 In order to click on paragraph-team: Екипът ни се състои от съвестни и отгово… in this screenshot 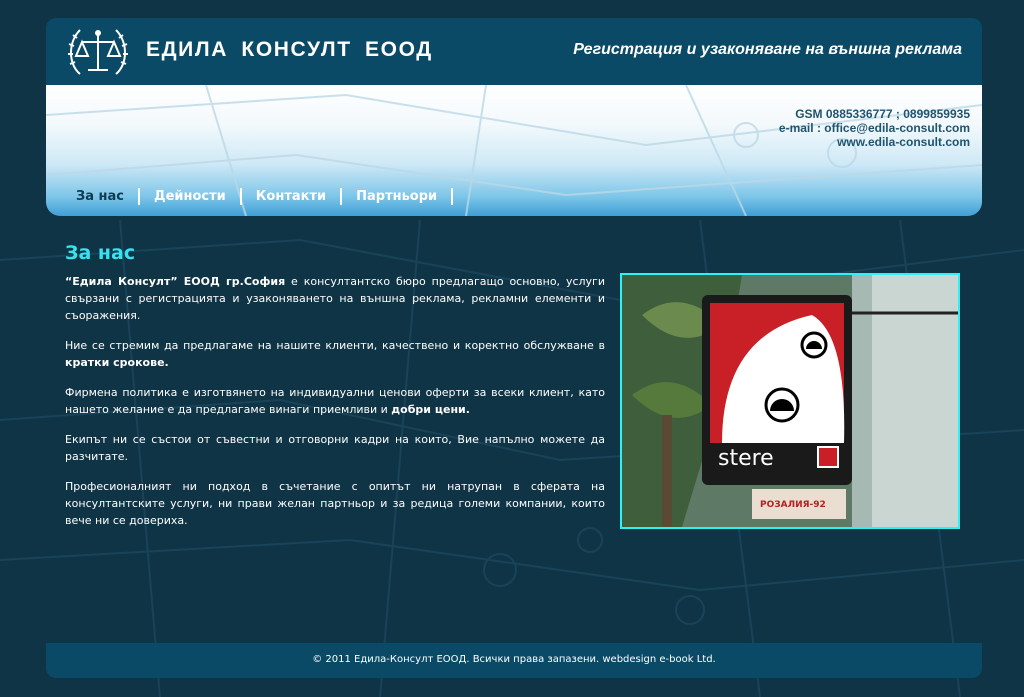, I will do `click(335, 448)`.